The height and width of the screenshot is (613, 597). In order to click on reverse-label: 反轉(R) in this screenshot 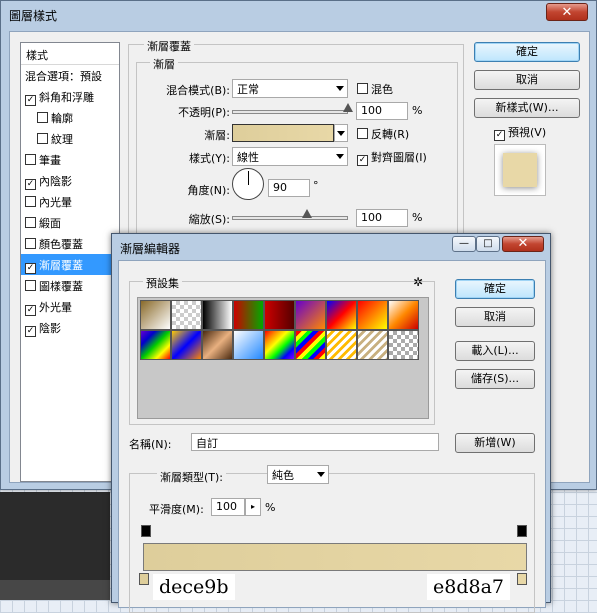, I will do `click(390, 134)`.